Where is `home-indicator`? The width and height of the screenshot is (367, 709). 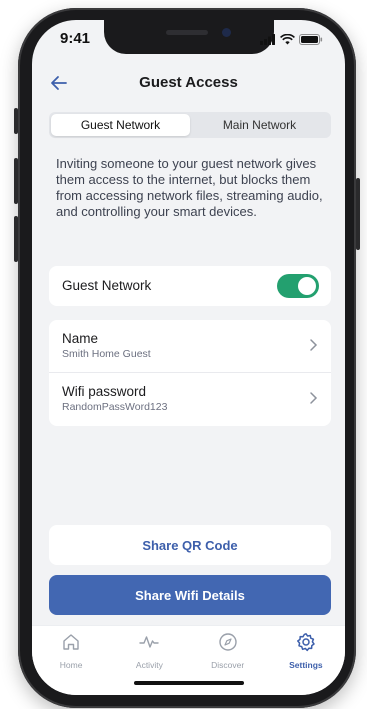 home-indicator is located at coordinates (189, 683).